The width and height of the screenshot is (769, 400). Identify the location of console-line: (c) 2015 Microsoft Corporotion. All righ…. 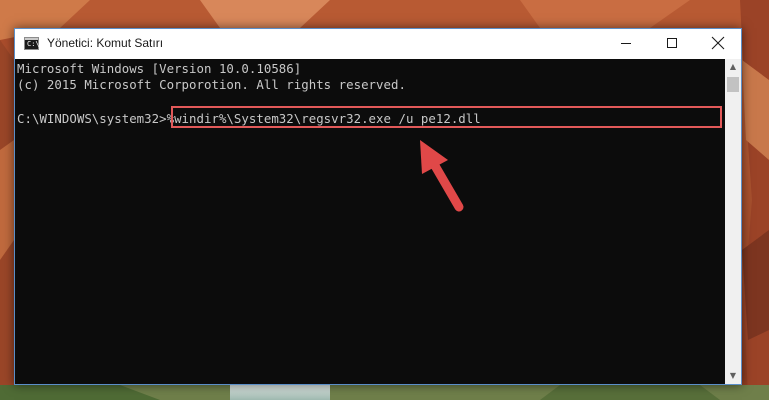
(211, 84).